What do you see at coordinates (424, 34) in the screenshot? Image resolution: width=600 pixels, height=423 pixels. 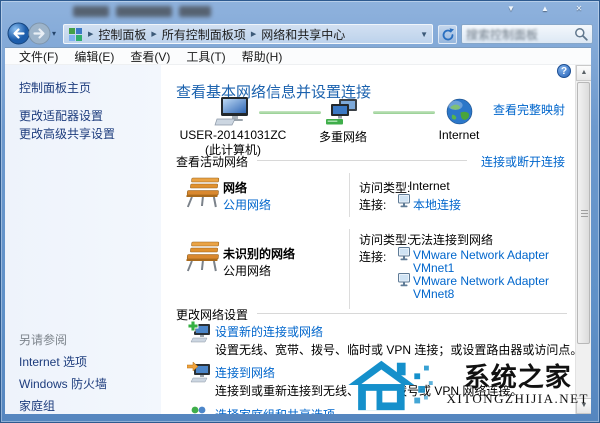 I see `address-dropdown-icon: ▼` at bounding box center [424, 34].